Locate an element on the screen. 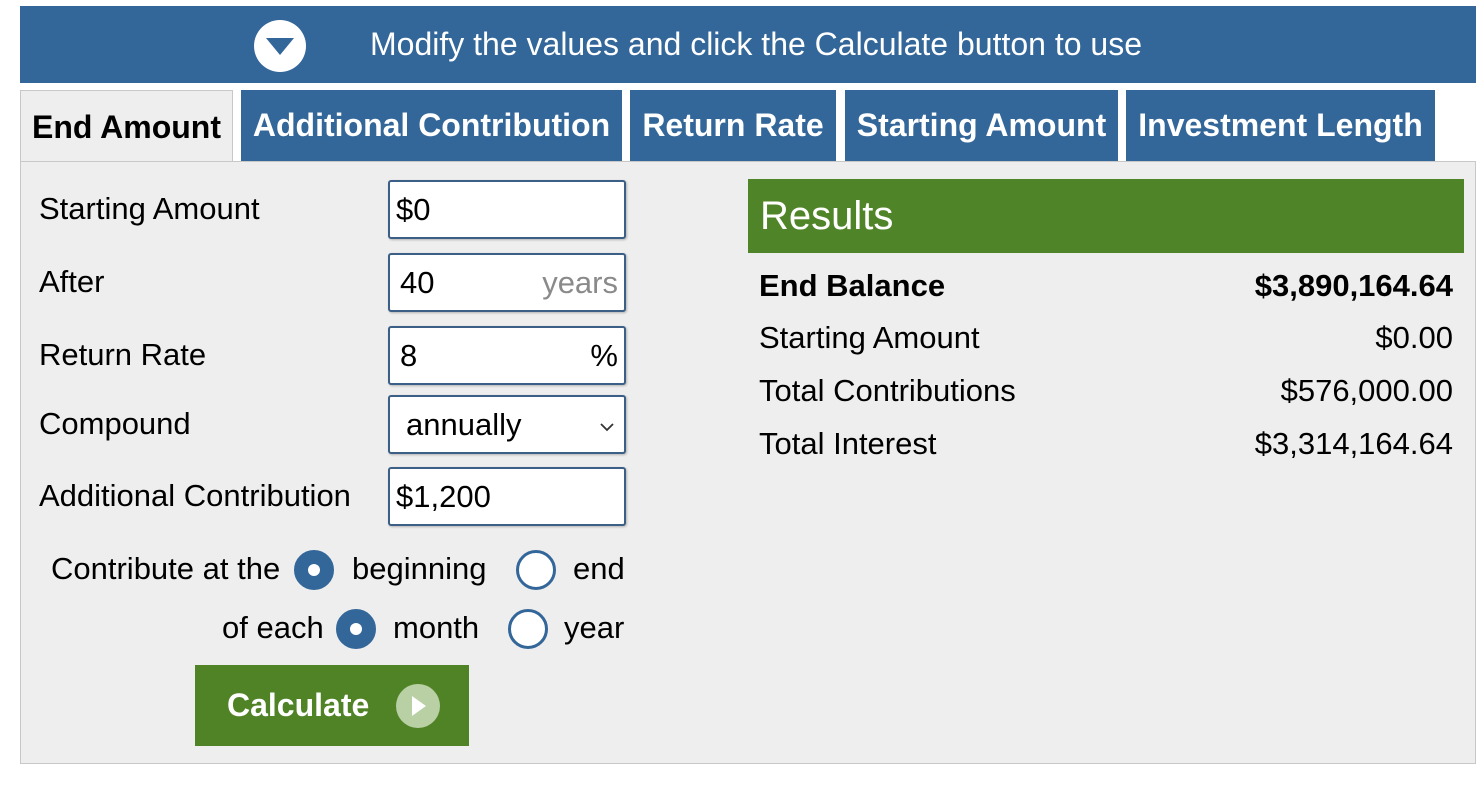 This screenshot has height=786, width=1484. tab-return-rate: Return Rate is located at coordinates (733, 125).